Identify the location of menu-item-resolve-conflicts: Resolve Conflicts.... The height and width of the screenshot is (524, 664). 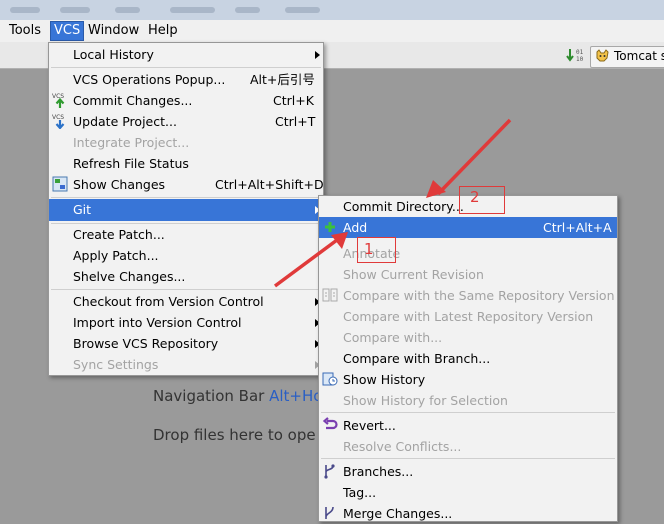
(468, 446).